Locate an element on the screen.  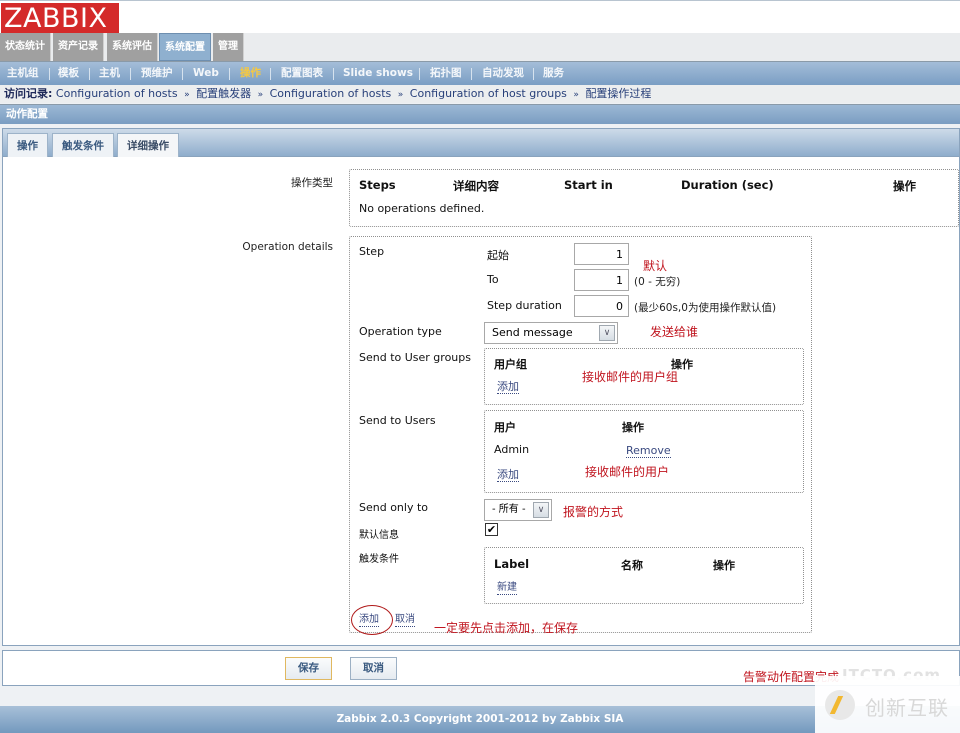
step-label: Step is located at coordinates (372, 251).